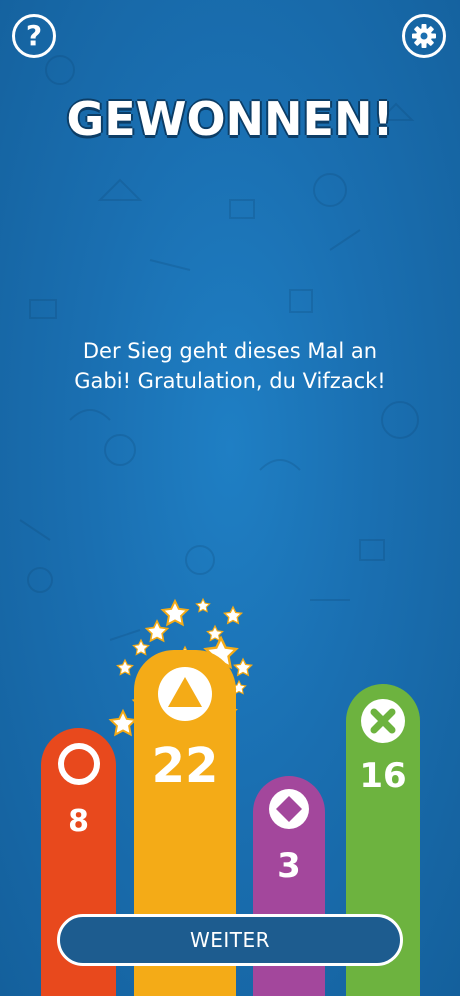 The height and width of the screenshot is (996, 460). I want to click on page-title: GEWONNEN!, so click(230, 119).